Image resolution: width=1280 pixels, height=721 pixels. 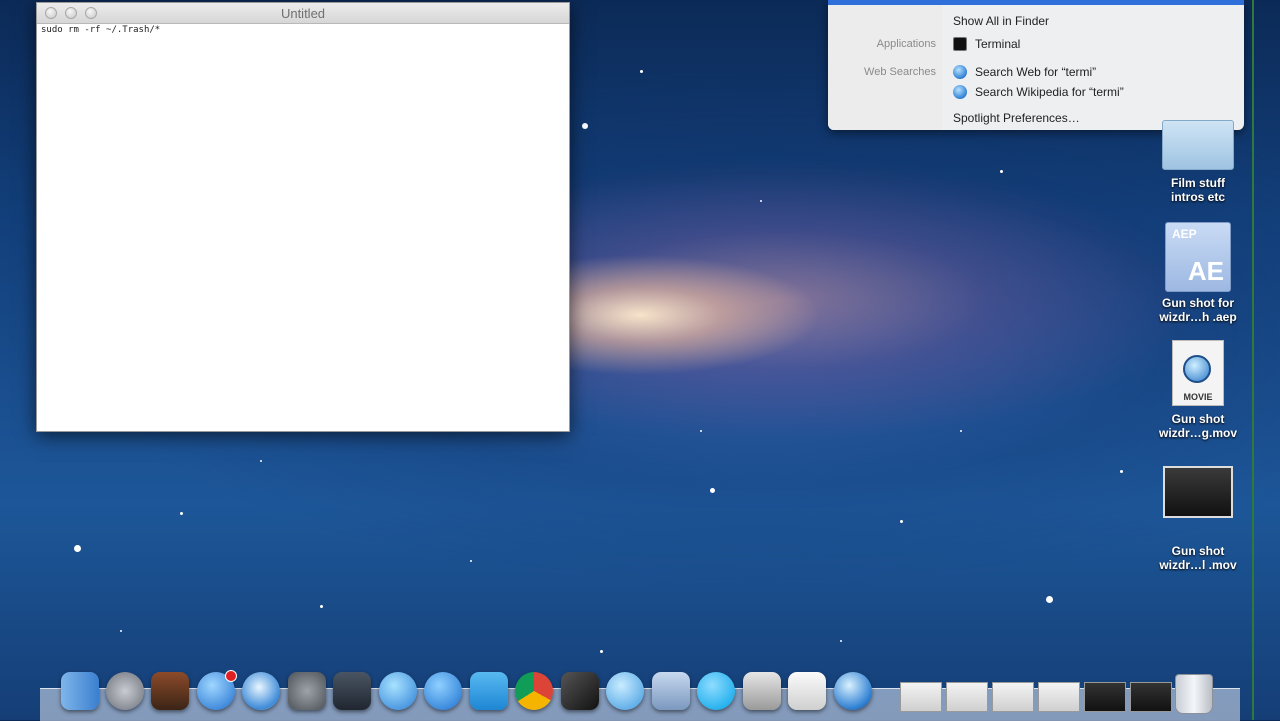 I want to click on desktop-item-film-stuff: Film stuff intros etc, so click(x=1198, y=162).